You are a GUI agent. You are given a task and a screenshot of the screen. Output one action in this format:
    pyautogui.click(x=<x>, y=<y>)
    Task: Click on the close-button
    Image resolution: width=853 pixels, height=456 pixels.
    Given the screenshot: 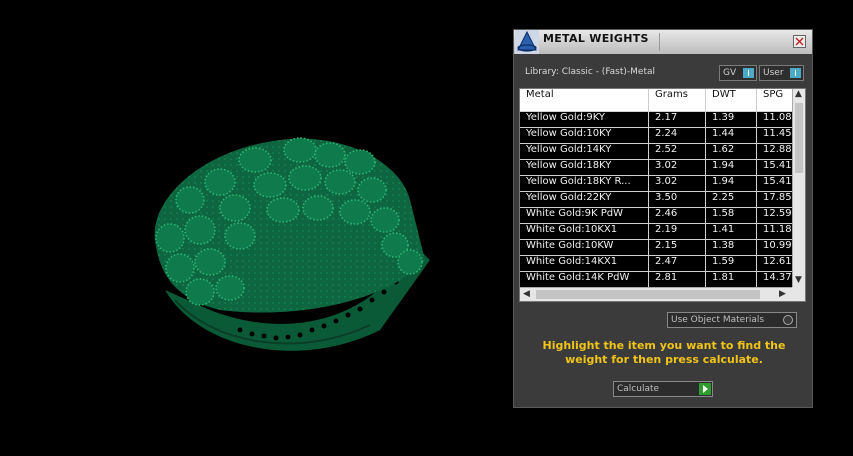 What is the action you would take?
    pyautogui.click(x=799, y=41)
    